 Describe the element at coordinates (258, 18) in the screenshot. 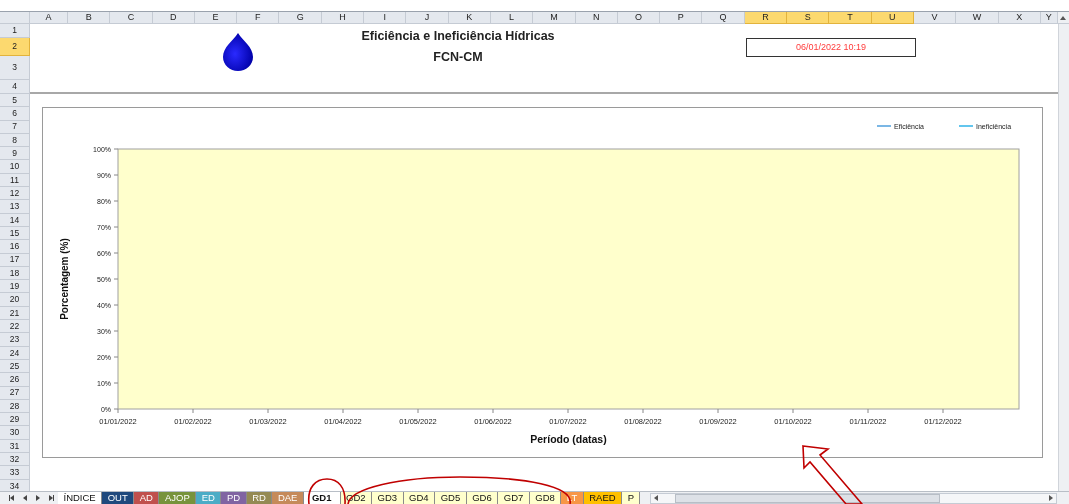

I see `column-header: F` at that location.